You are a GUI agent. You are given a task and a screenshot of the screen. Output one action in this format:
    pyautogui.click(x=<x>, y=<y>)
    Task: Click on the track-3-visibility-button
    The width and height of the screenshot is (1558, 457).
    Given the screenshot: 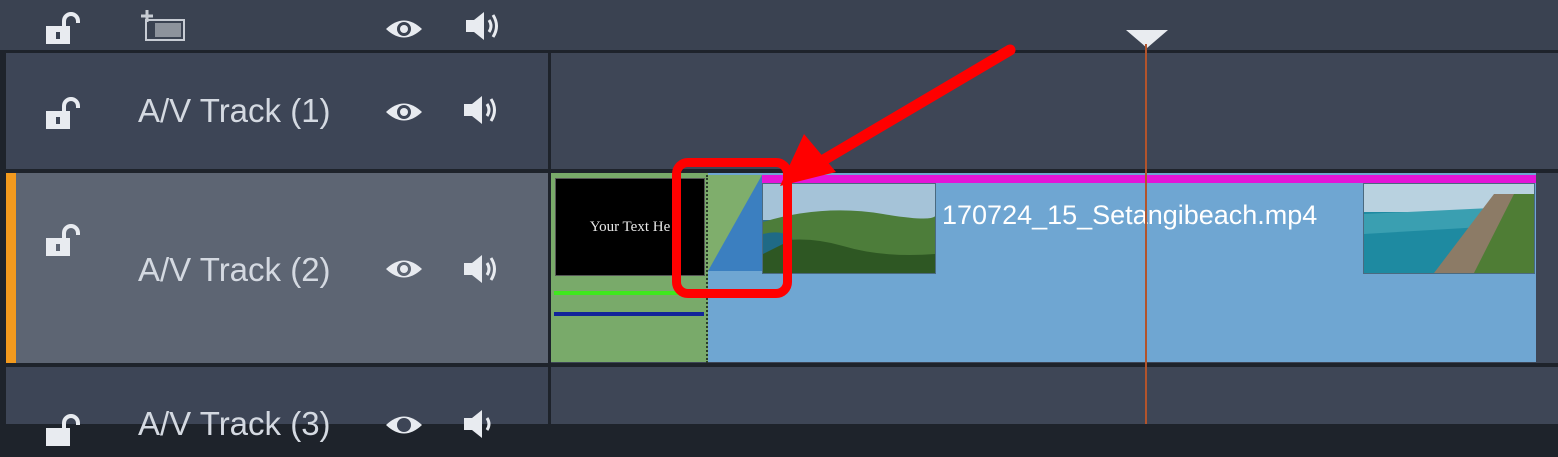 What is the action you would take?
    pyautogui.click(x=404, y=427)
    